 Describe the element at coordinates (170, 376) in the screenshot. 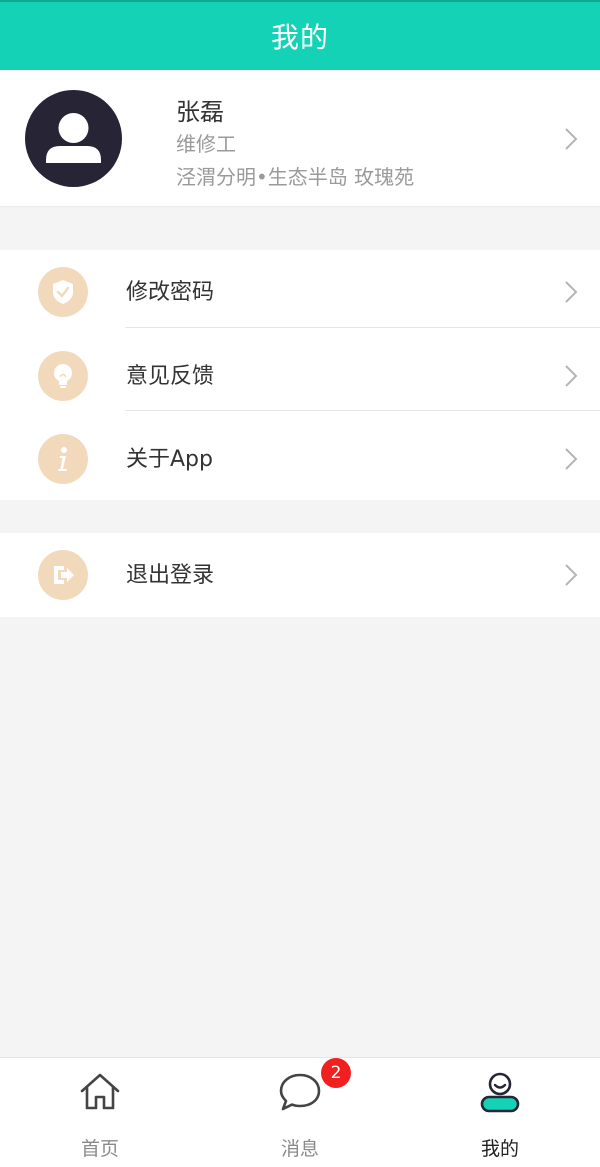

I see `menu-item-label: 意见反馈` at that location.